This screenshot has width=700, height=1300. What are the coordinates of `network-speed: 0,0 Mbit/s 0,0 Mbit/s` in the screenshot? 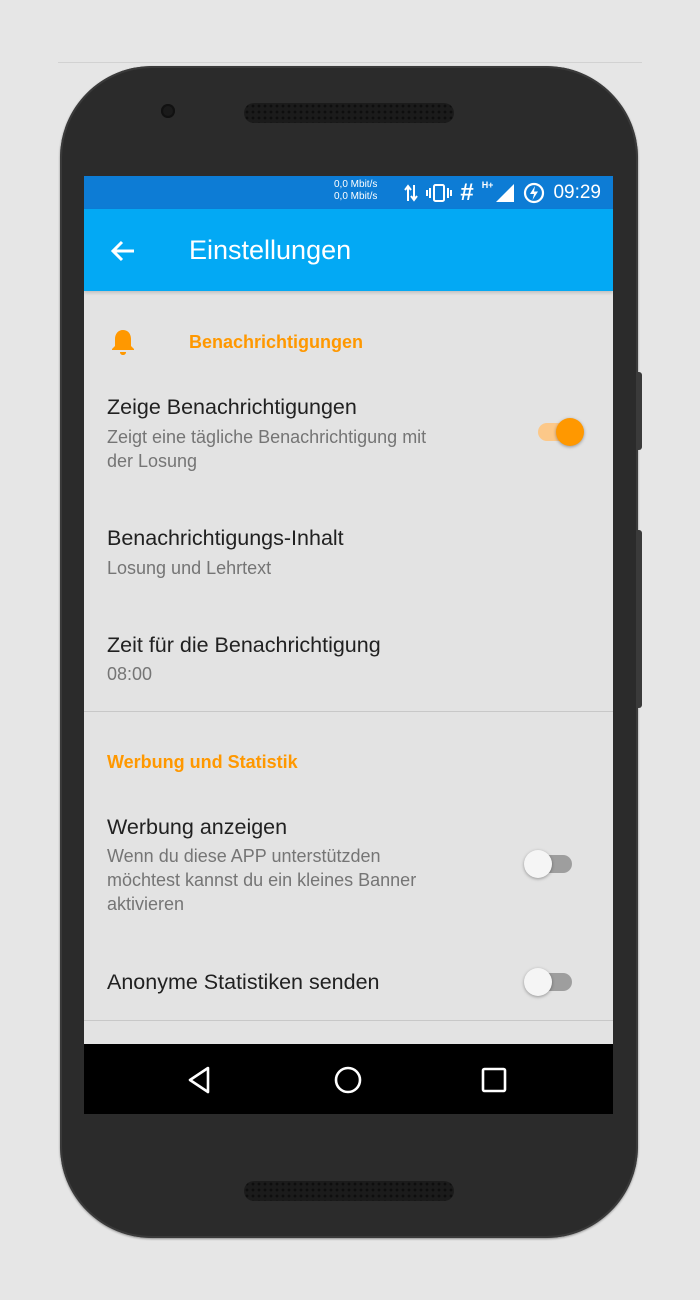 It's located at (355, 191).